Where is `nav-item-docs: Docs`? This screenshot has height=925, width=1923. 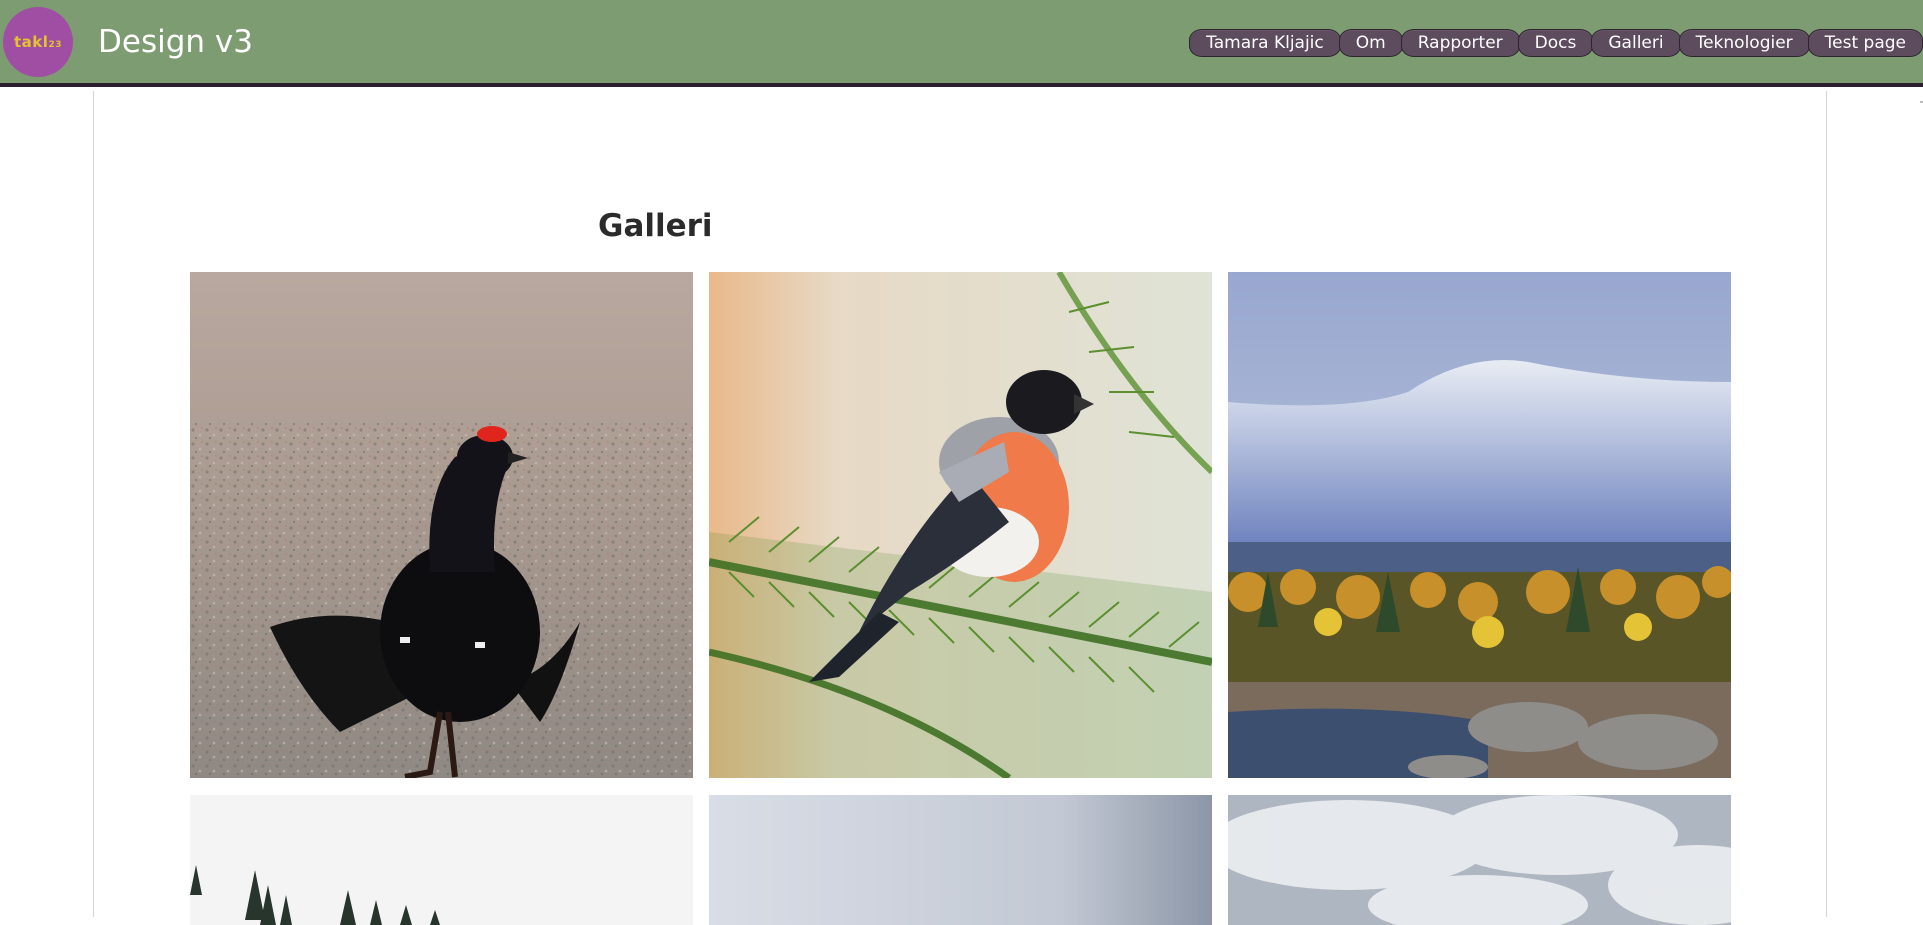 nav-item-docs: Docs is located at coordinates (1555, 43).